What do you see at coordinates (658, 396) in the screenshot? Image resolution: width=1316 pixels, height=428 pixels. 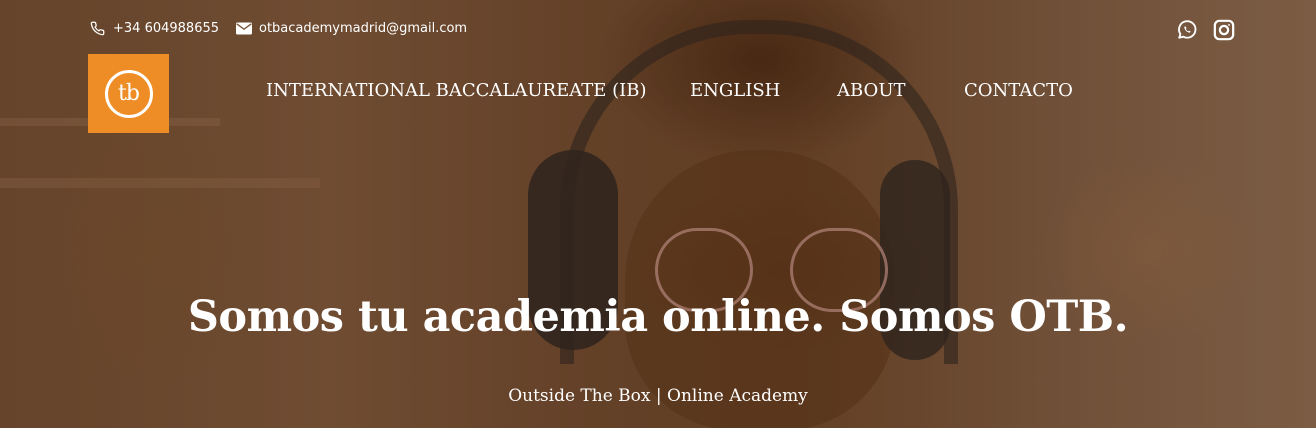 I see `hero-subline: Outside The Box | Online Academy` at bounding box center [658, 396].